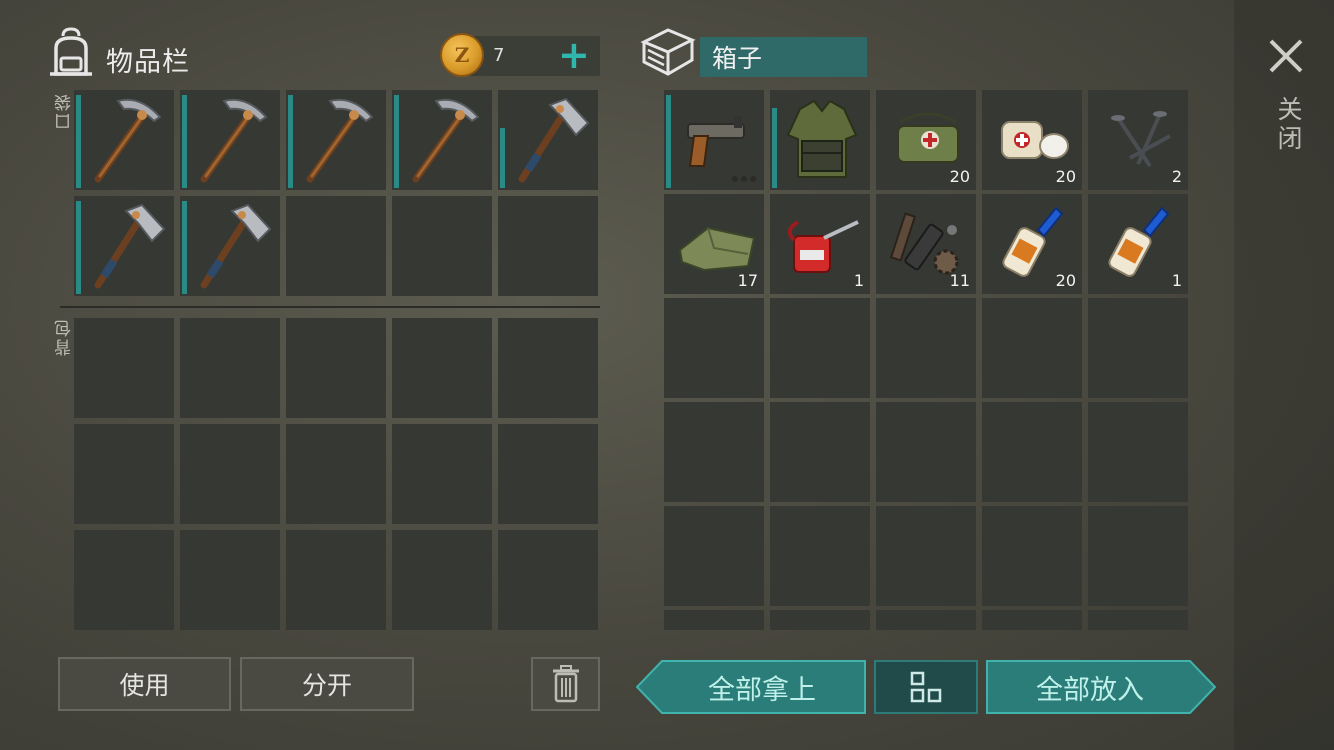 Image resolution: width=1334 pixels, height=750 pixels. I want to click on grid-sort-icon, so click(926, 687).